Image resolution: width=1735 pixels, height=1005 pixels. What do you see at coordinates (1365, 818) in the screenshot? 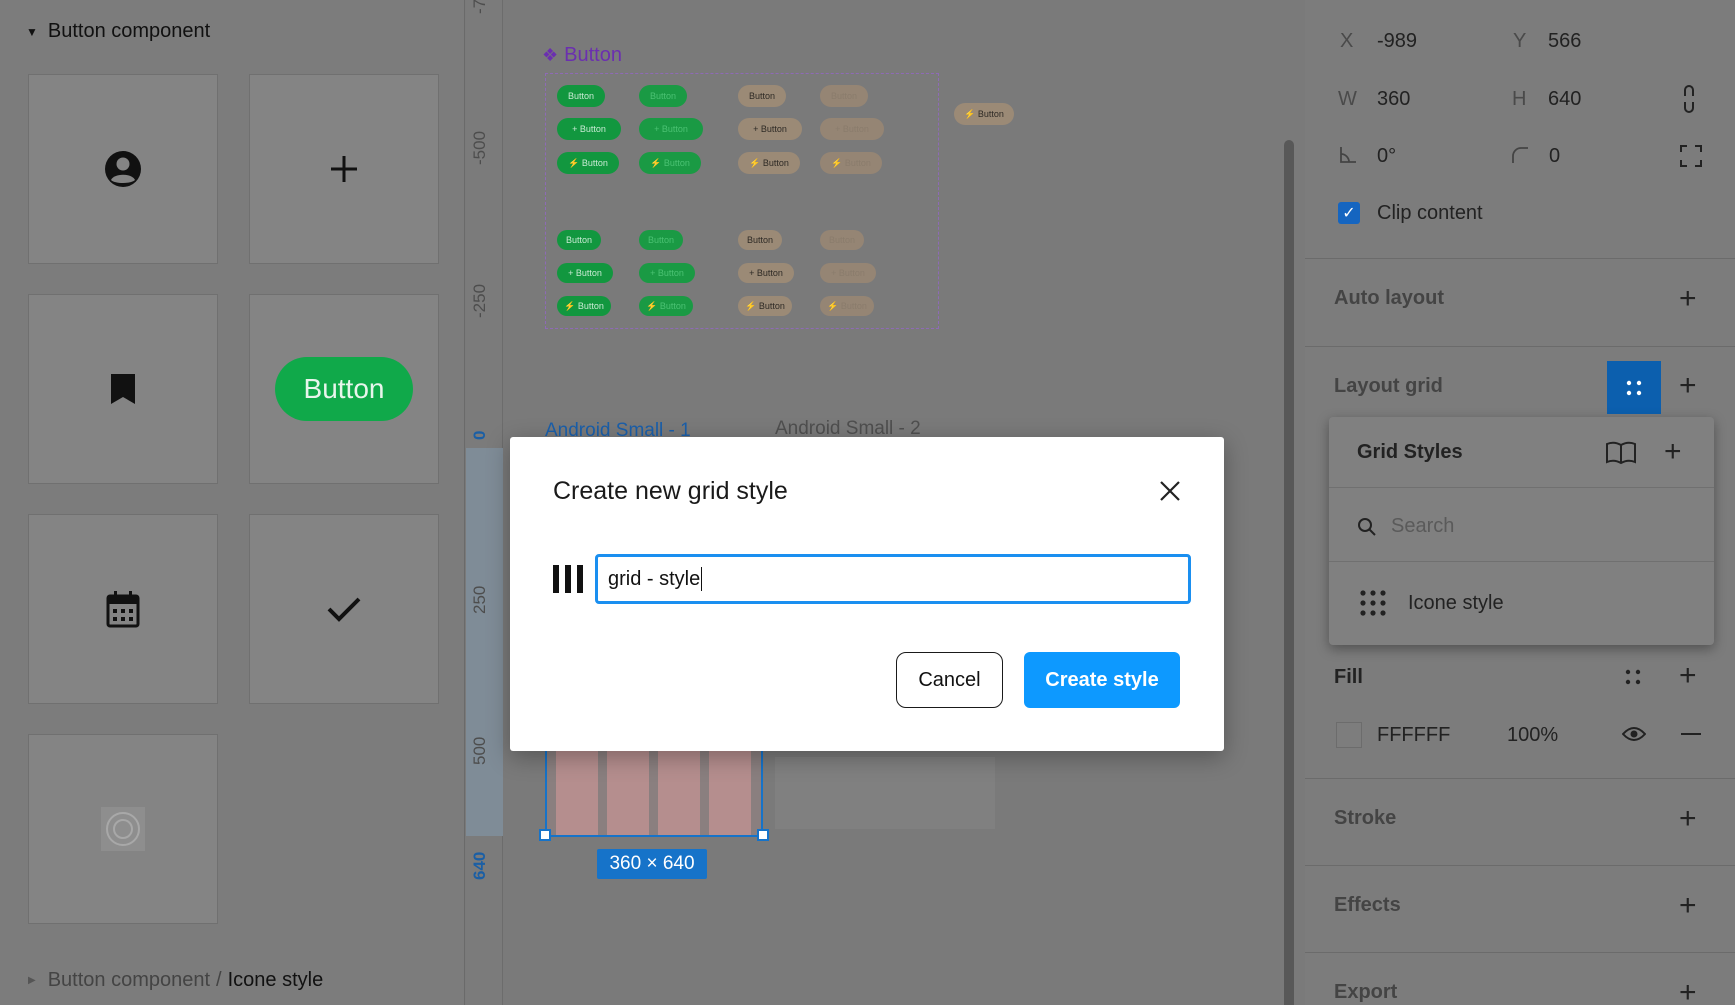
I see `stroke-title: Stroke` at bounding box center [1365, 818].